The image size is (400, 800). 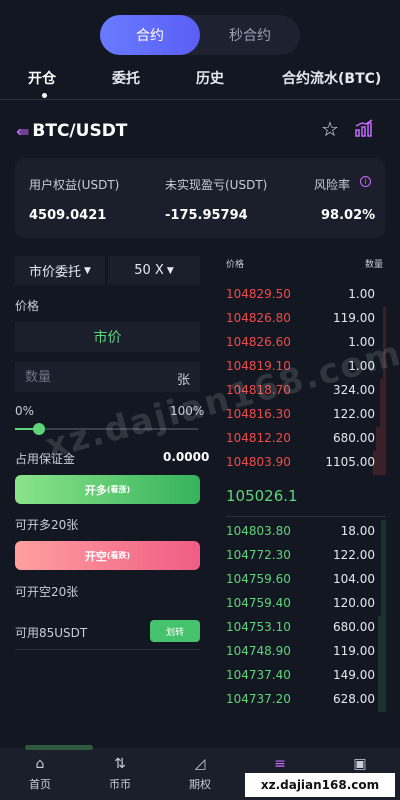 I want to click on ask-qty: 119.00, so click(x=354, y=318).